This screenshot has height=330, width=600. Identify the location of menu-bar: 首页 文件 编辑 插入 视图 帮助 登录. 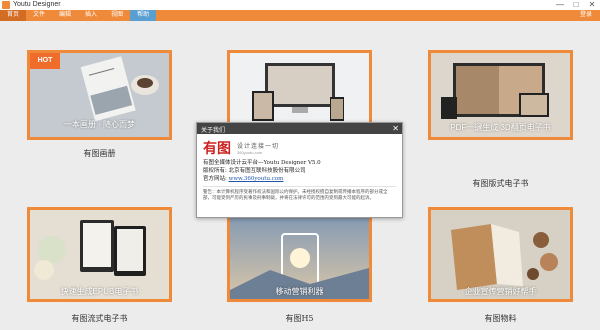
(300, 15).